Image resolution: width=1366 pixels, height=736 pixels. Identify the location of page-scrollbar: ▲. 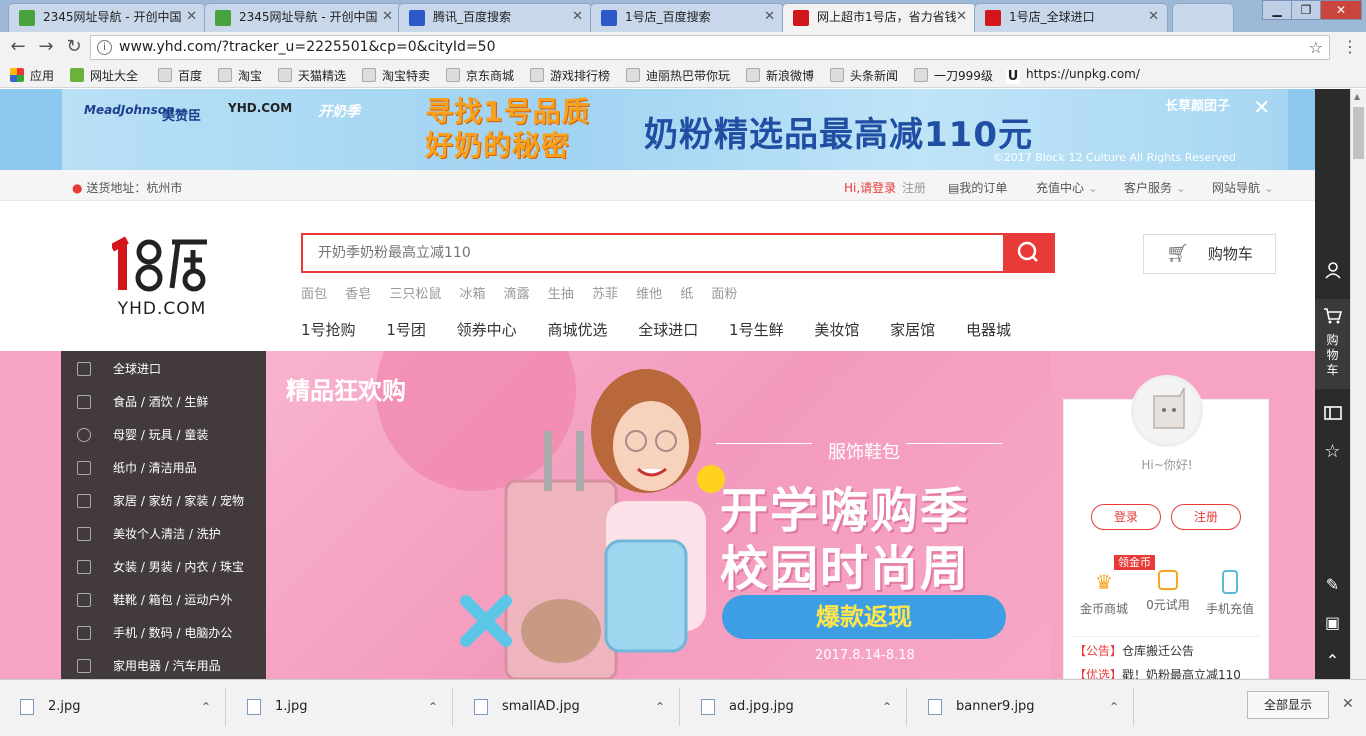
(1358, 384).